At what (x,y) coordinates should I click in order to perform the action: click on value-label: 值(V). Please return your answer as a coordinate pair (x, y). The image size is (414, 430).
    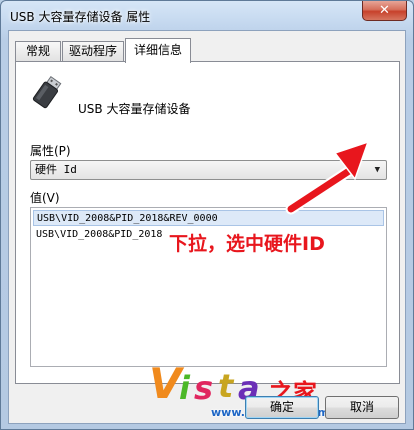
    Looking at the image, I should click on (45, 198).